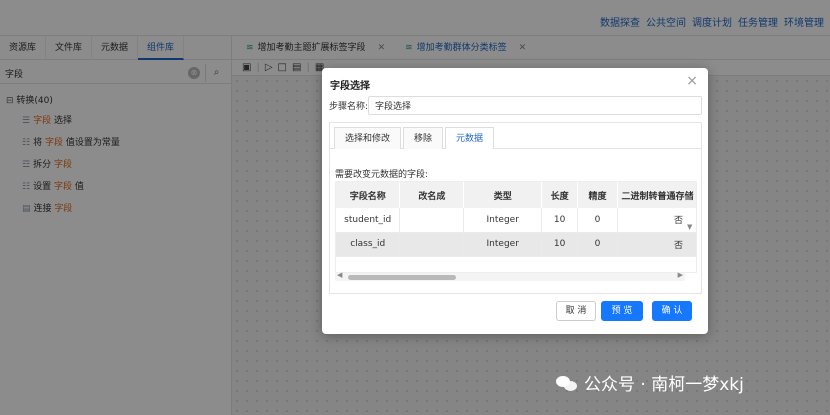 Image resolution: width=830 pixels, height=415 pixels. What do you see at coordinates (689, 197) in the screenshot?
I see `scroll-up-icon: ▲` at bounding box center [689, 197].